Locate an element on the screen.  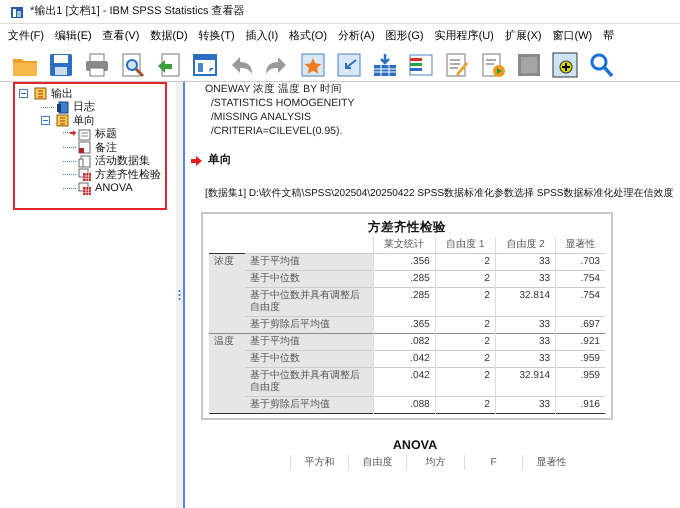
edit-document-icon is located at coordinates (457, 65).